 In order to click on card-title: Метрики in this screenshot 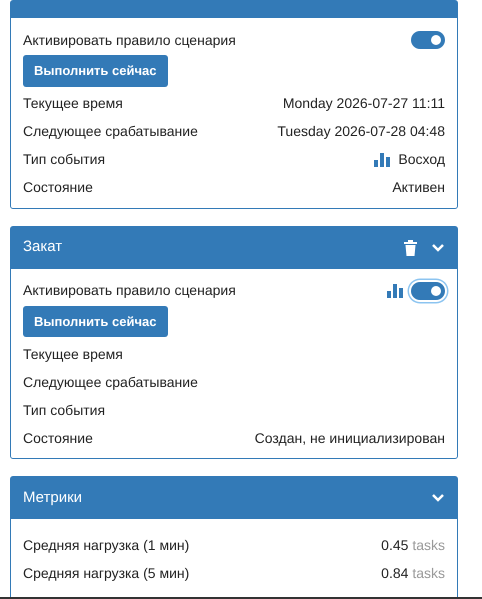, I will do `click(52, 498)`.